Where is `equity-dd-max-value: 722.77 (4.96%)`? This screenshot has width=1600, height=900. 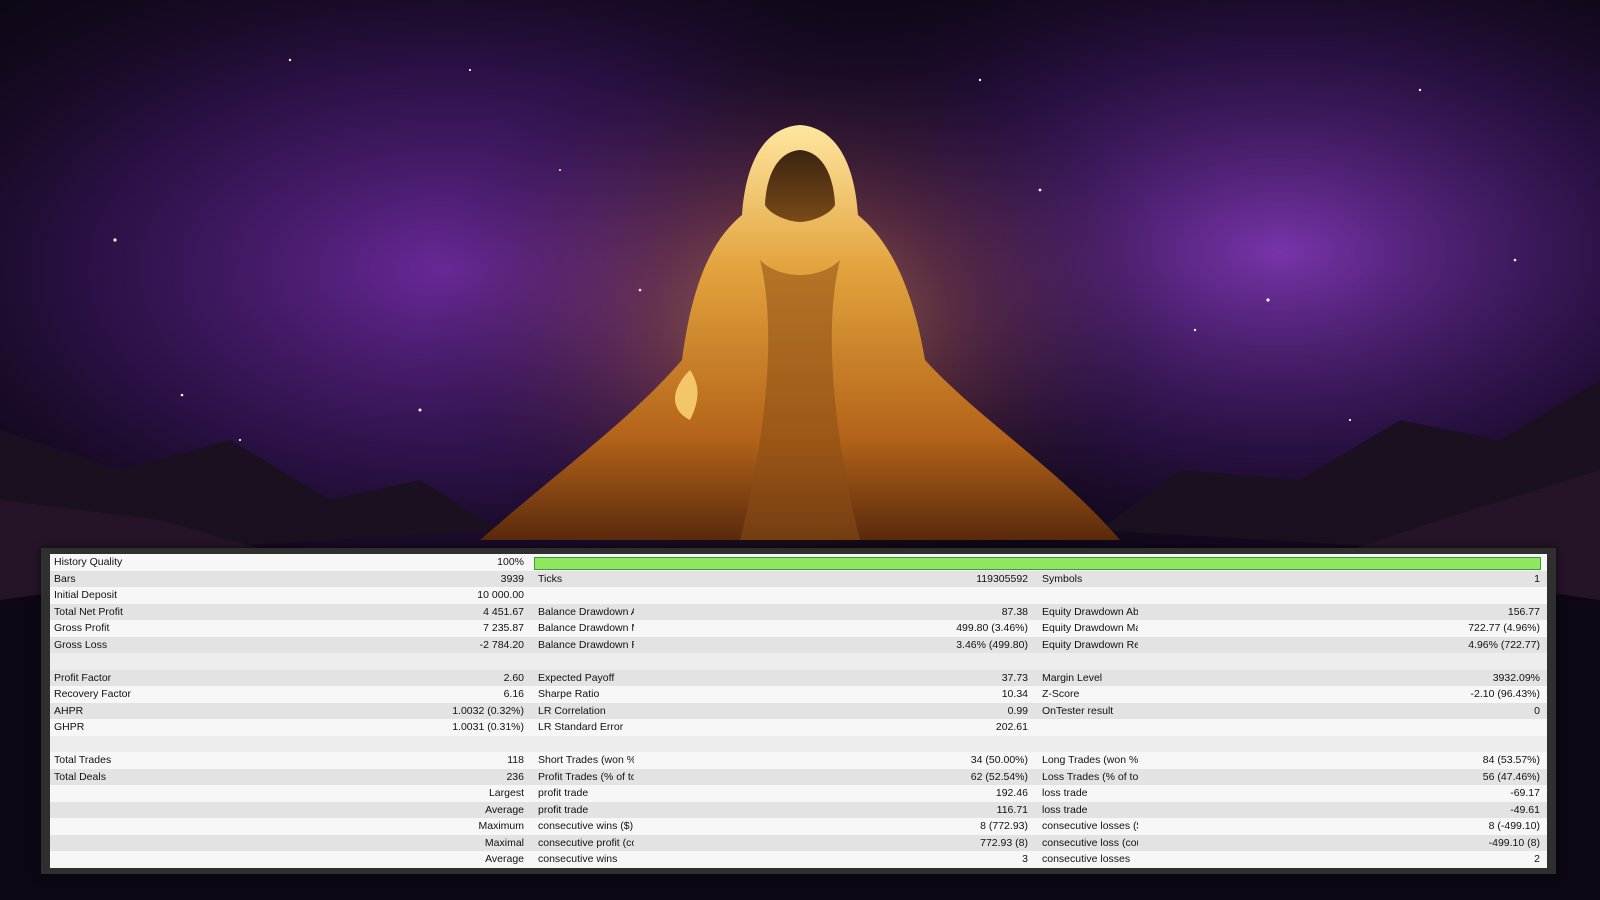 equity-dd-max-value: 722.77 (4.96%) is located at coordinates (1342, 628).